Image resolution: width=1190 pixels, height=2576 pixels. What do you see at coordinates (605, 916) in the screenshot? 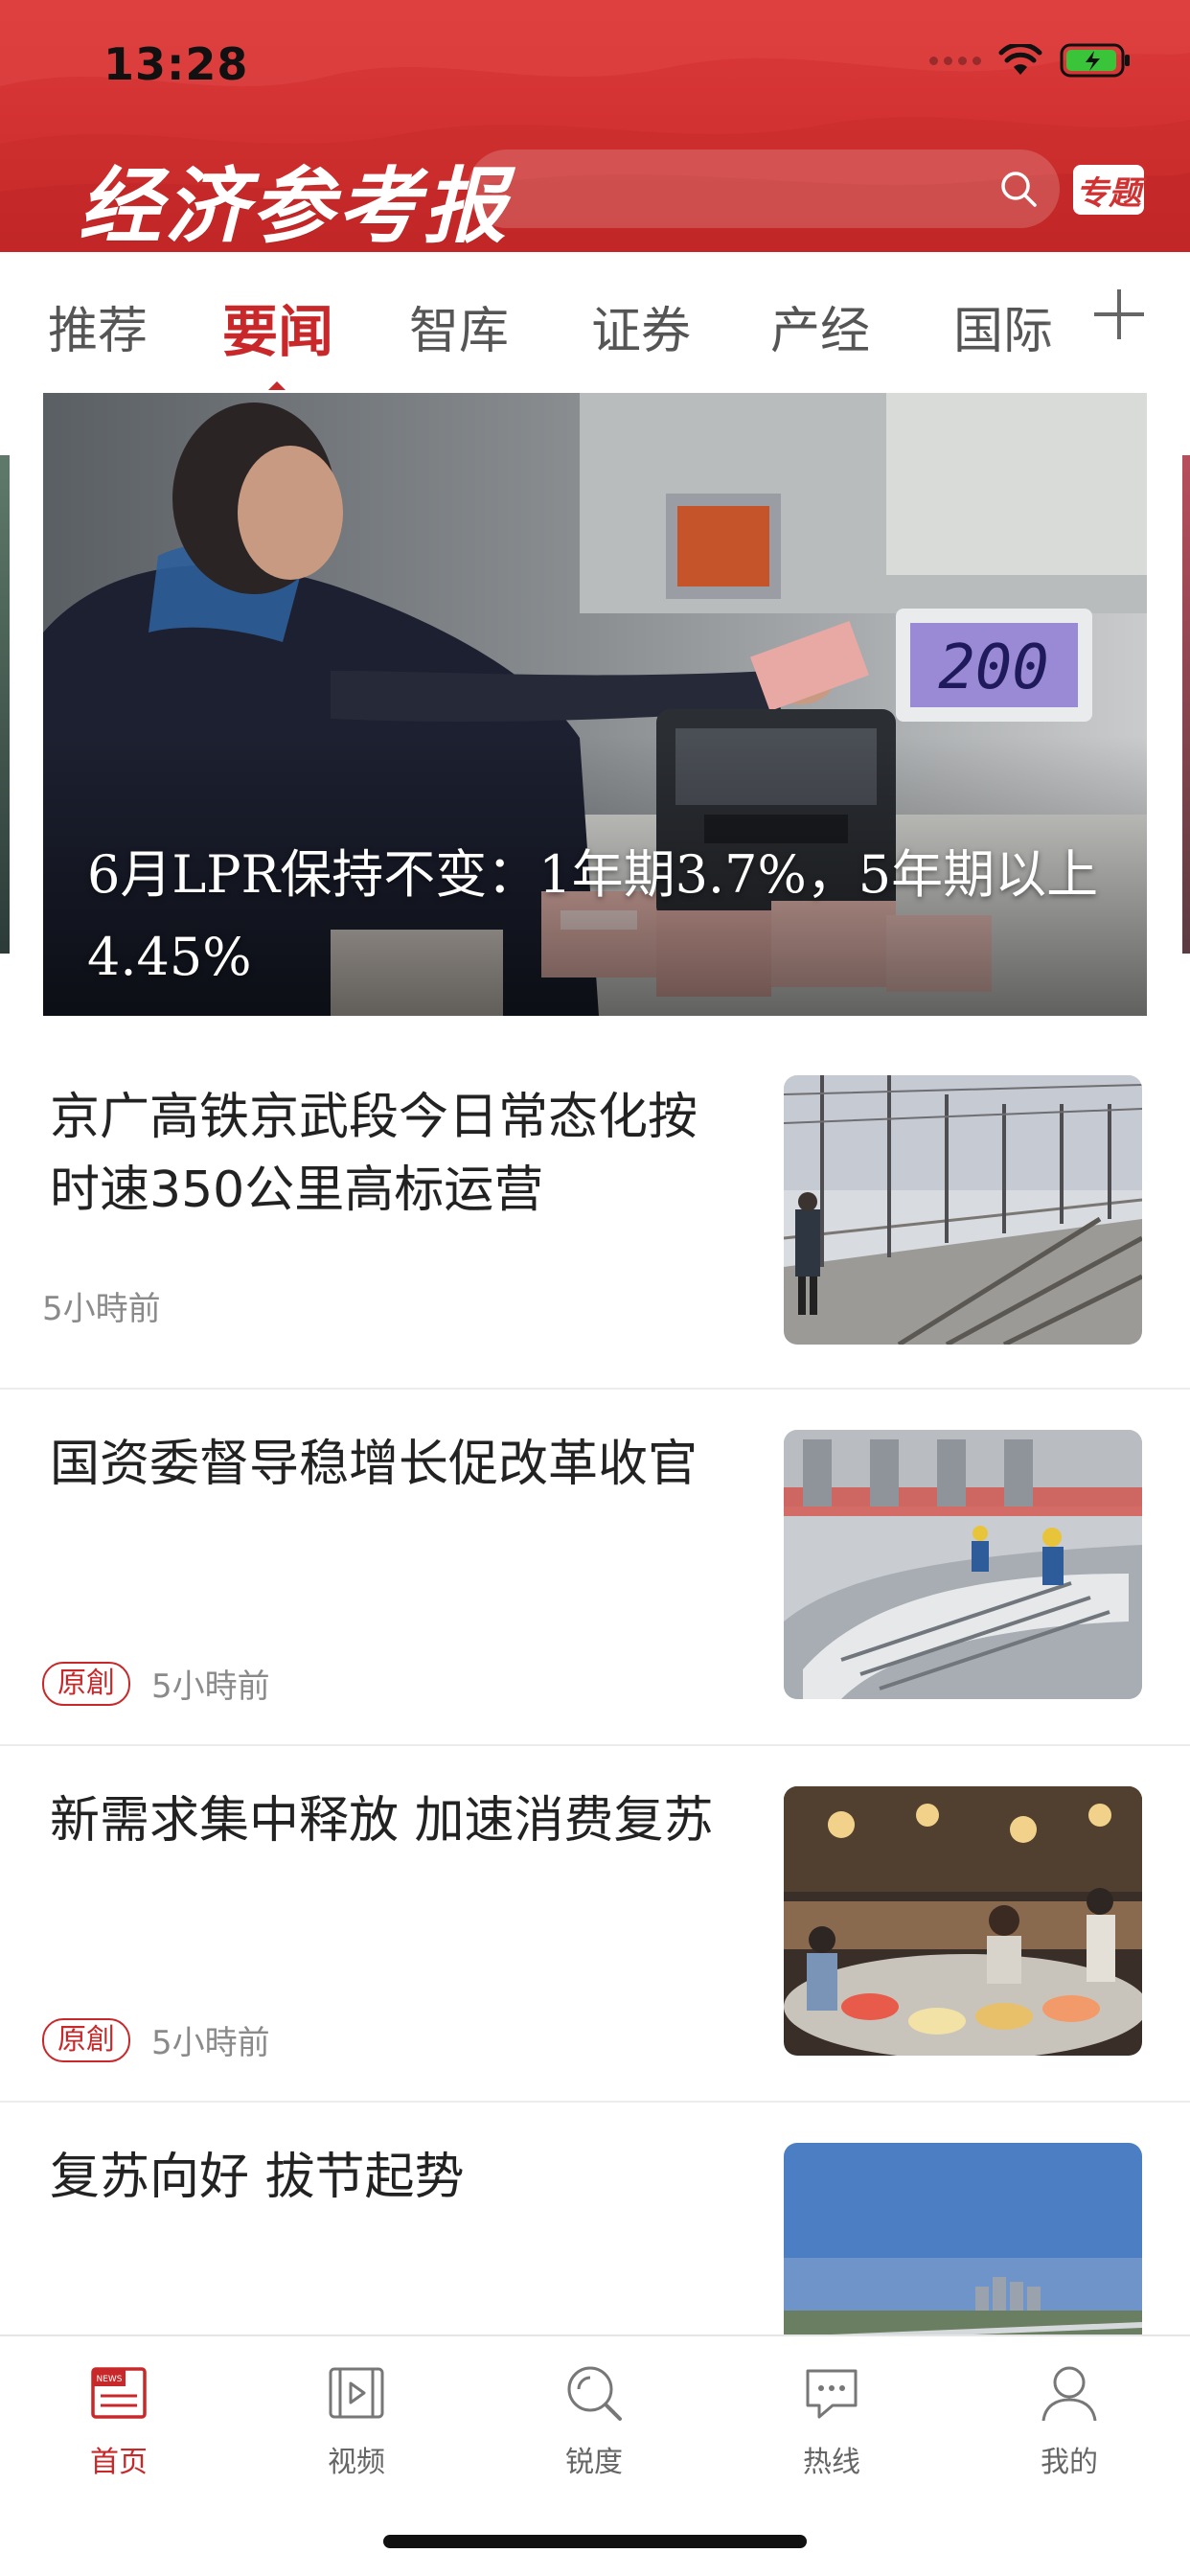
I see `hero-caption: 6月LPR保持不变：1年期3.7%，5年期以上4.45%` at bounding box center [605, 916].